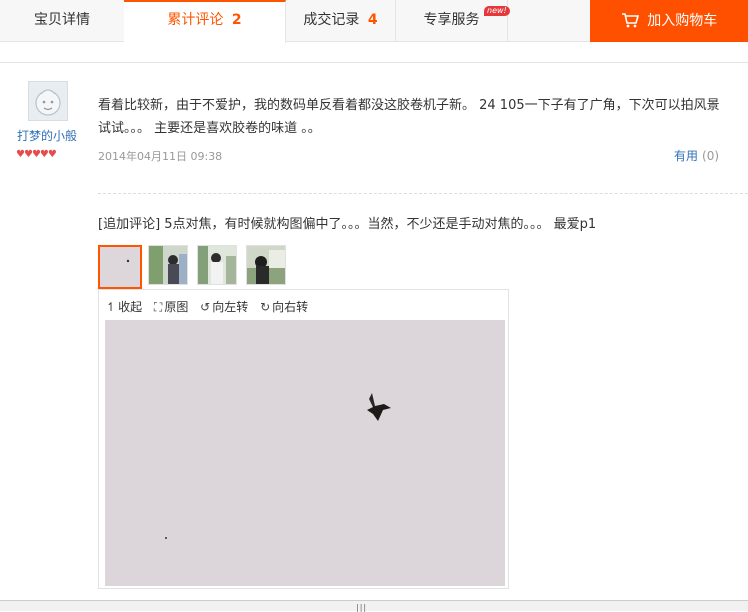 The height and width of the screenshot is (612, 748). I want to click on tab-label: 成交记录, so click(331, 20).